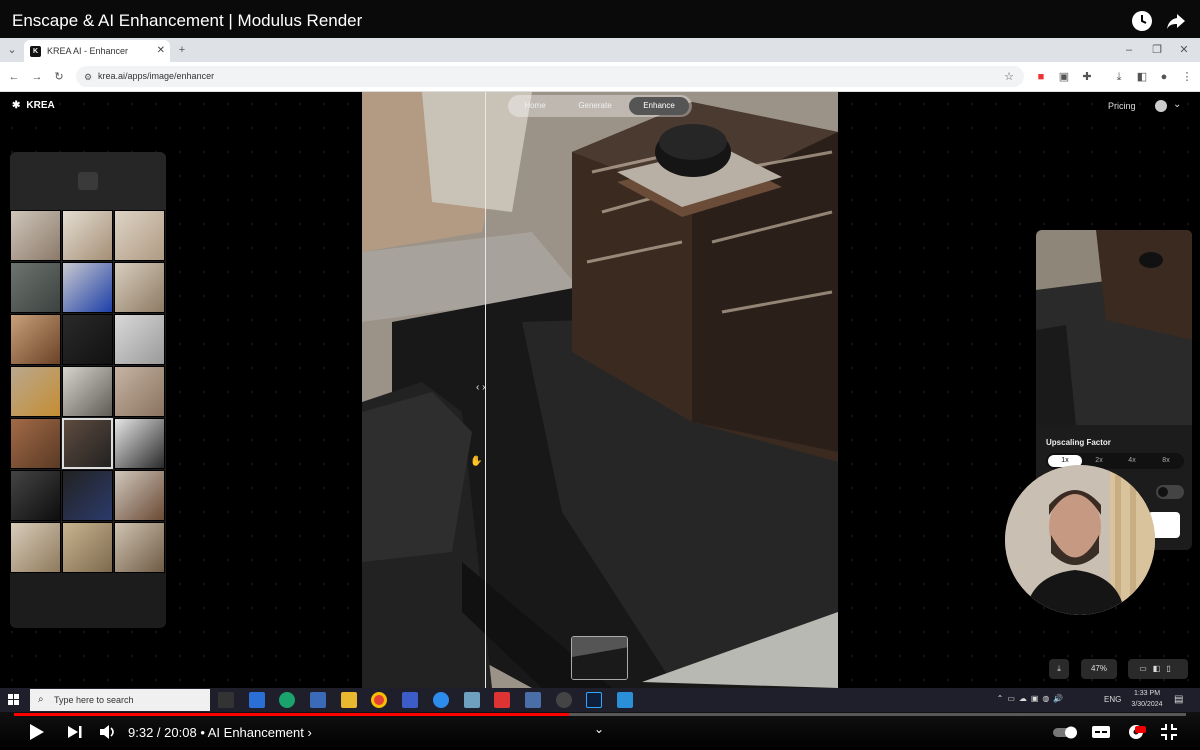  I want to click on share-icon, so click(1176, 21).